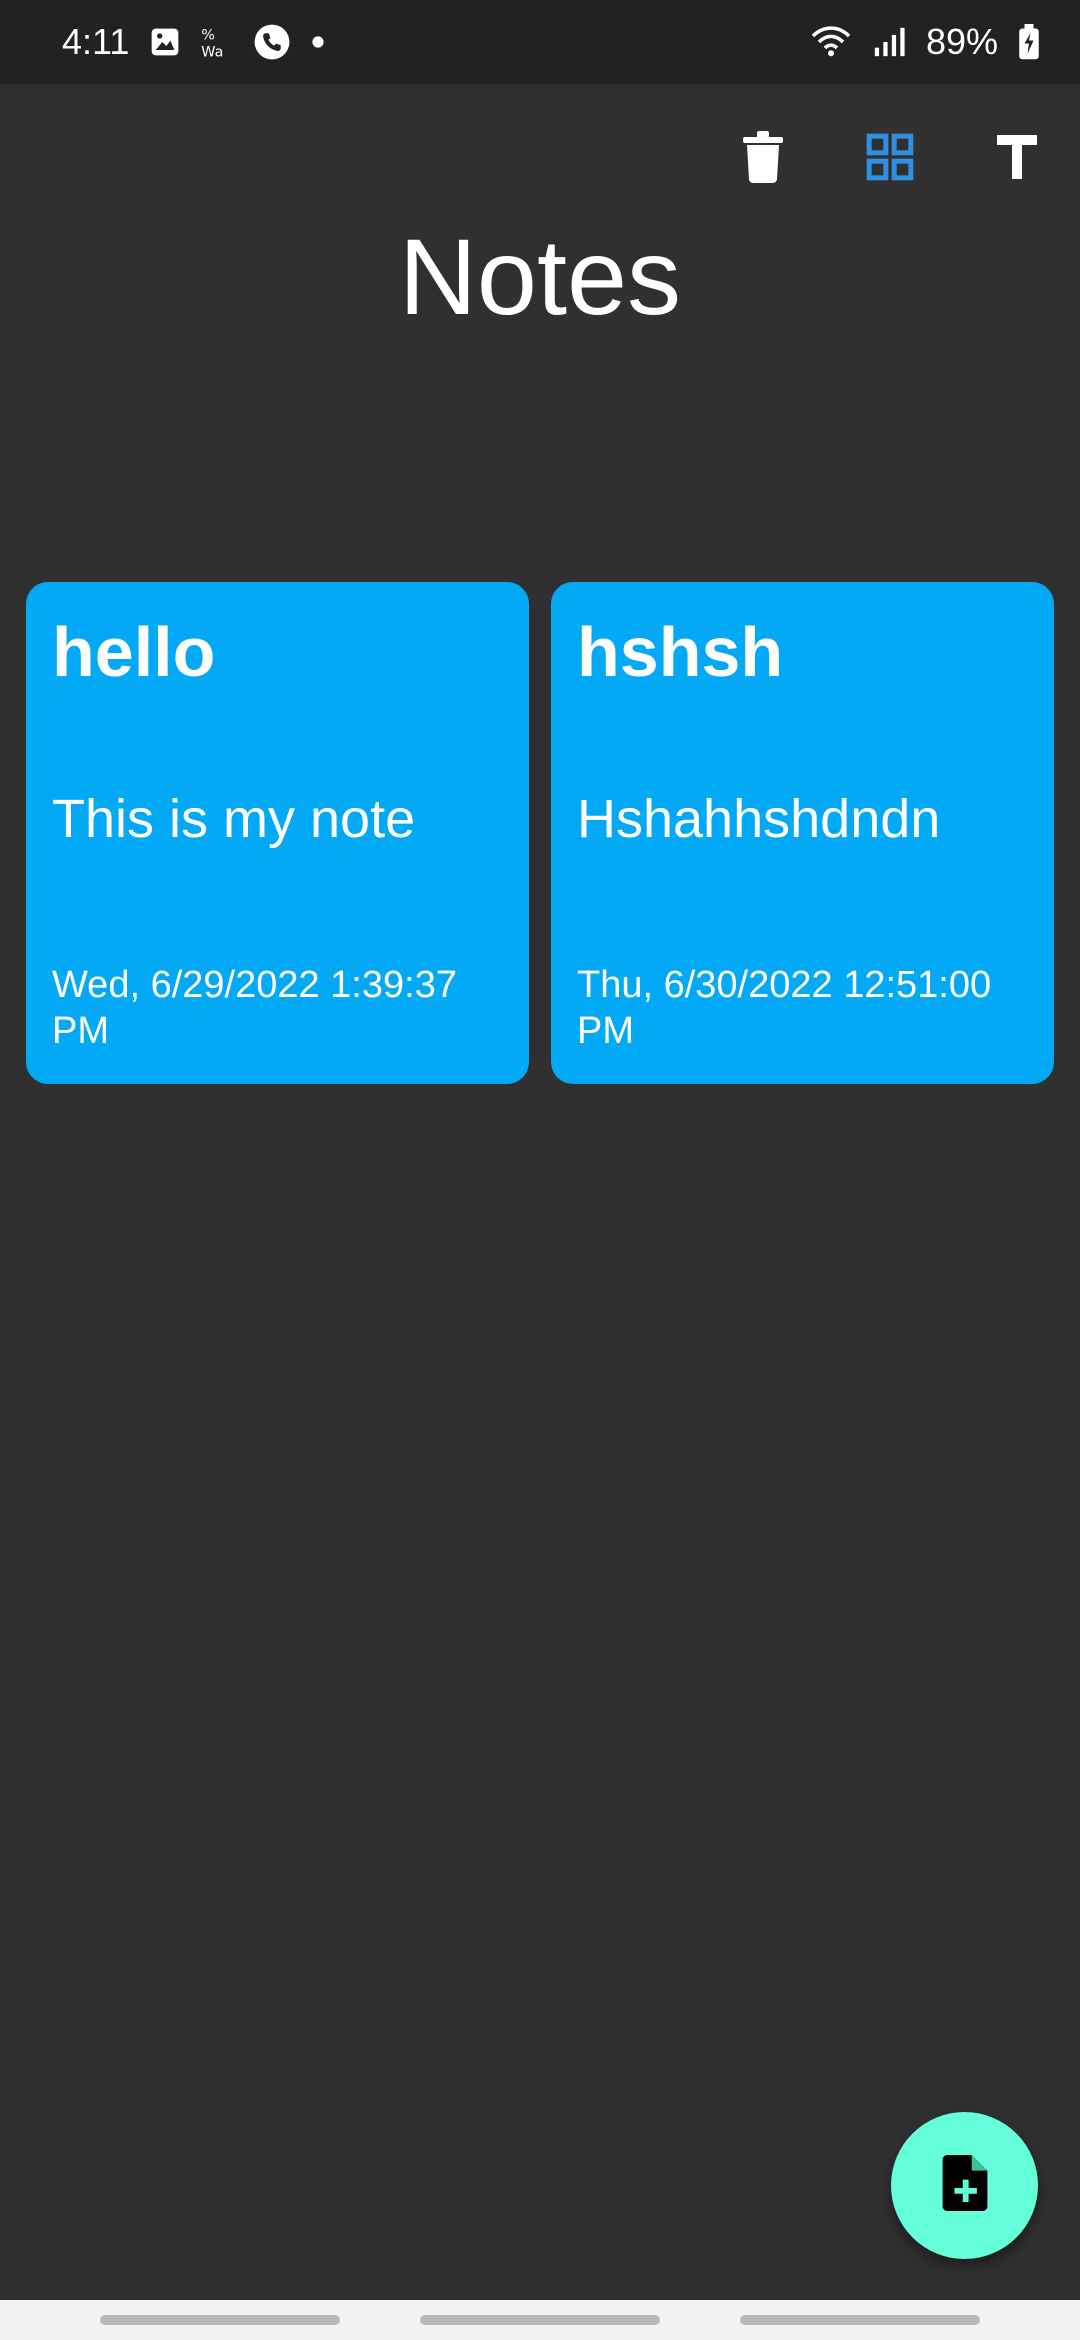  What do you see at coordinates (889, 42) in the screenshot?
I see `signal-icon` at bounding box center [889, 42].